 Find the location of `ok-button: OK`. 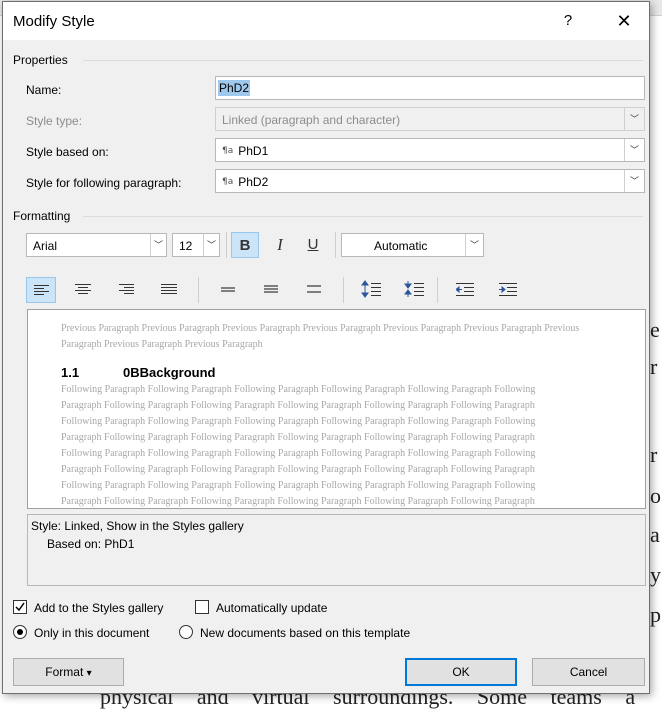

ok-button: OK is located at coordinates (461, 672).